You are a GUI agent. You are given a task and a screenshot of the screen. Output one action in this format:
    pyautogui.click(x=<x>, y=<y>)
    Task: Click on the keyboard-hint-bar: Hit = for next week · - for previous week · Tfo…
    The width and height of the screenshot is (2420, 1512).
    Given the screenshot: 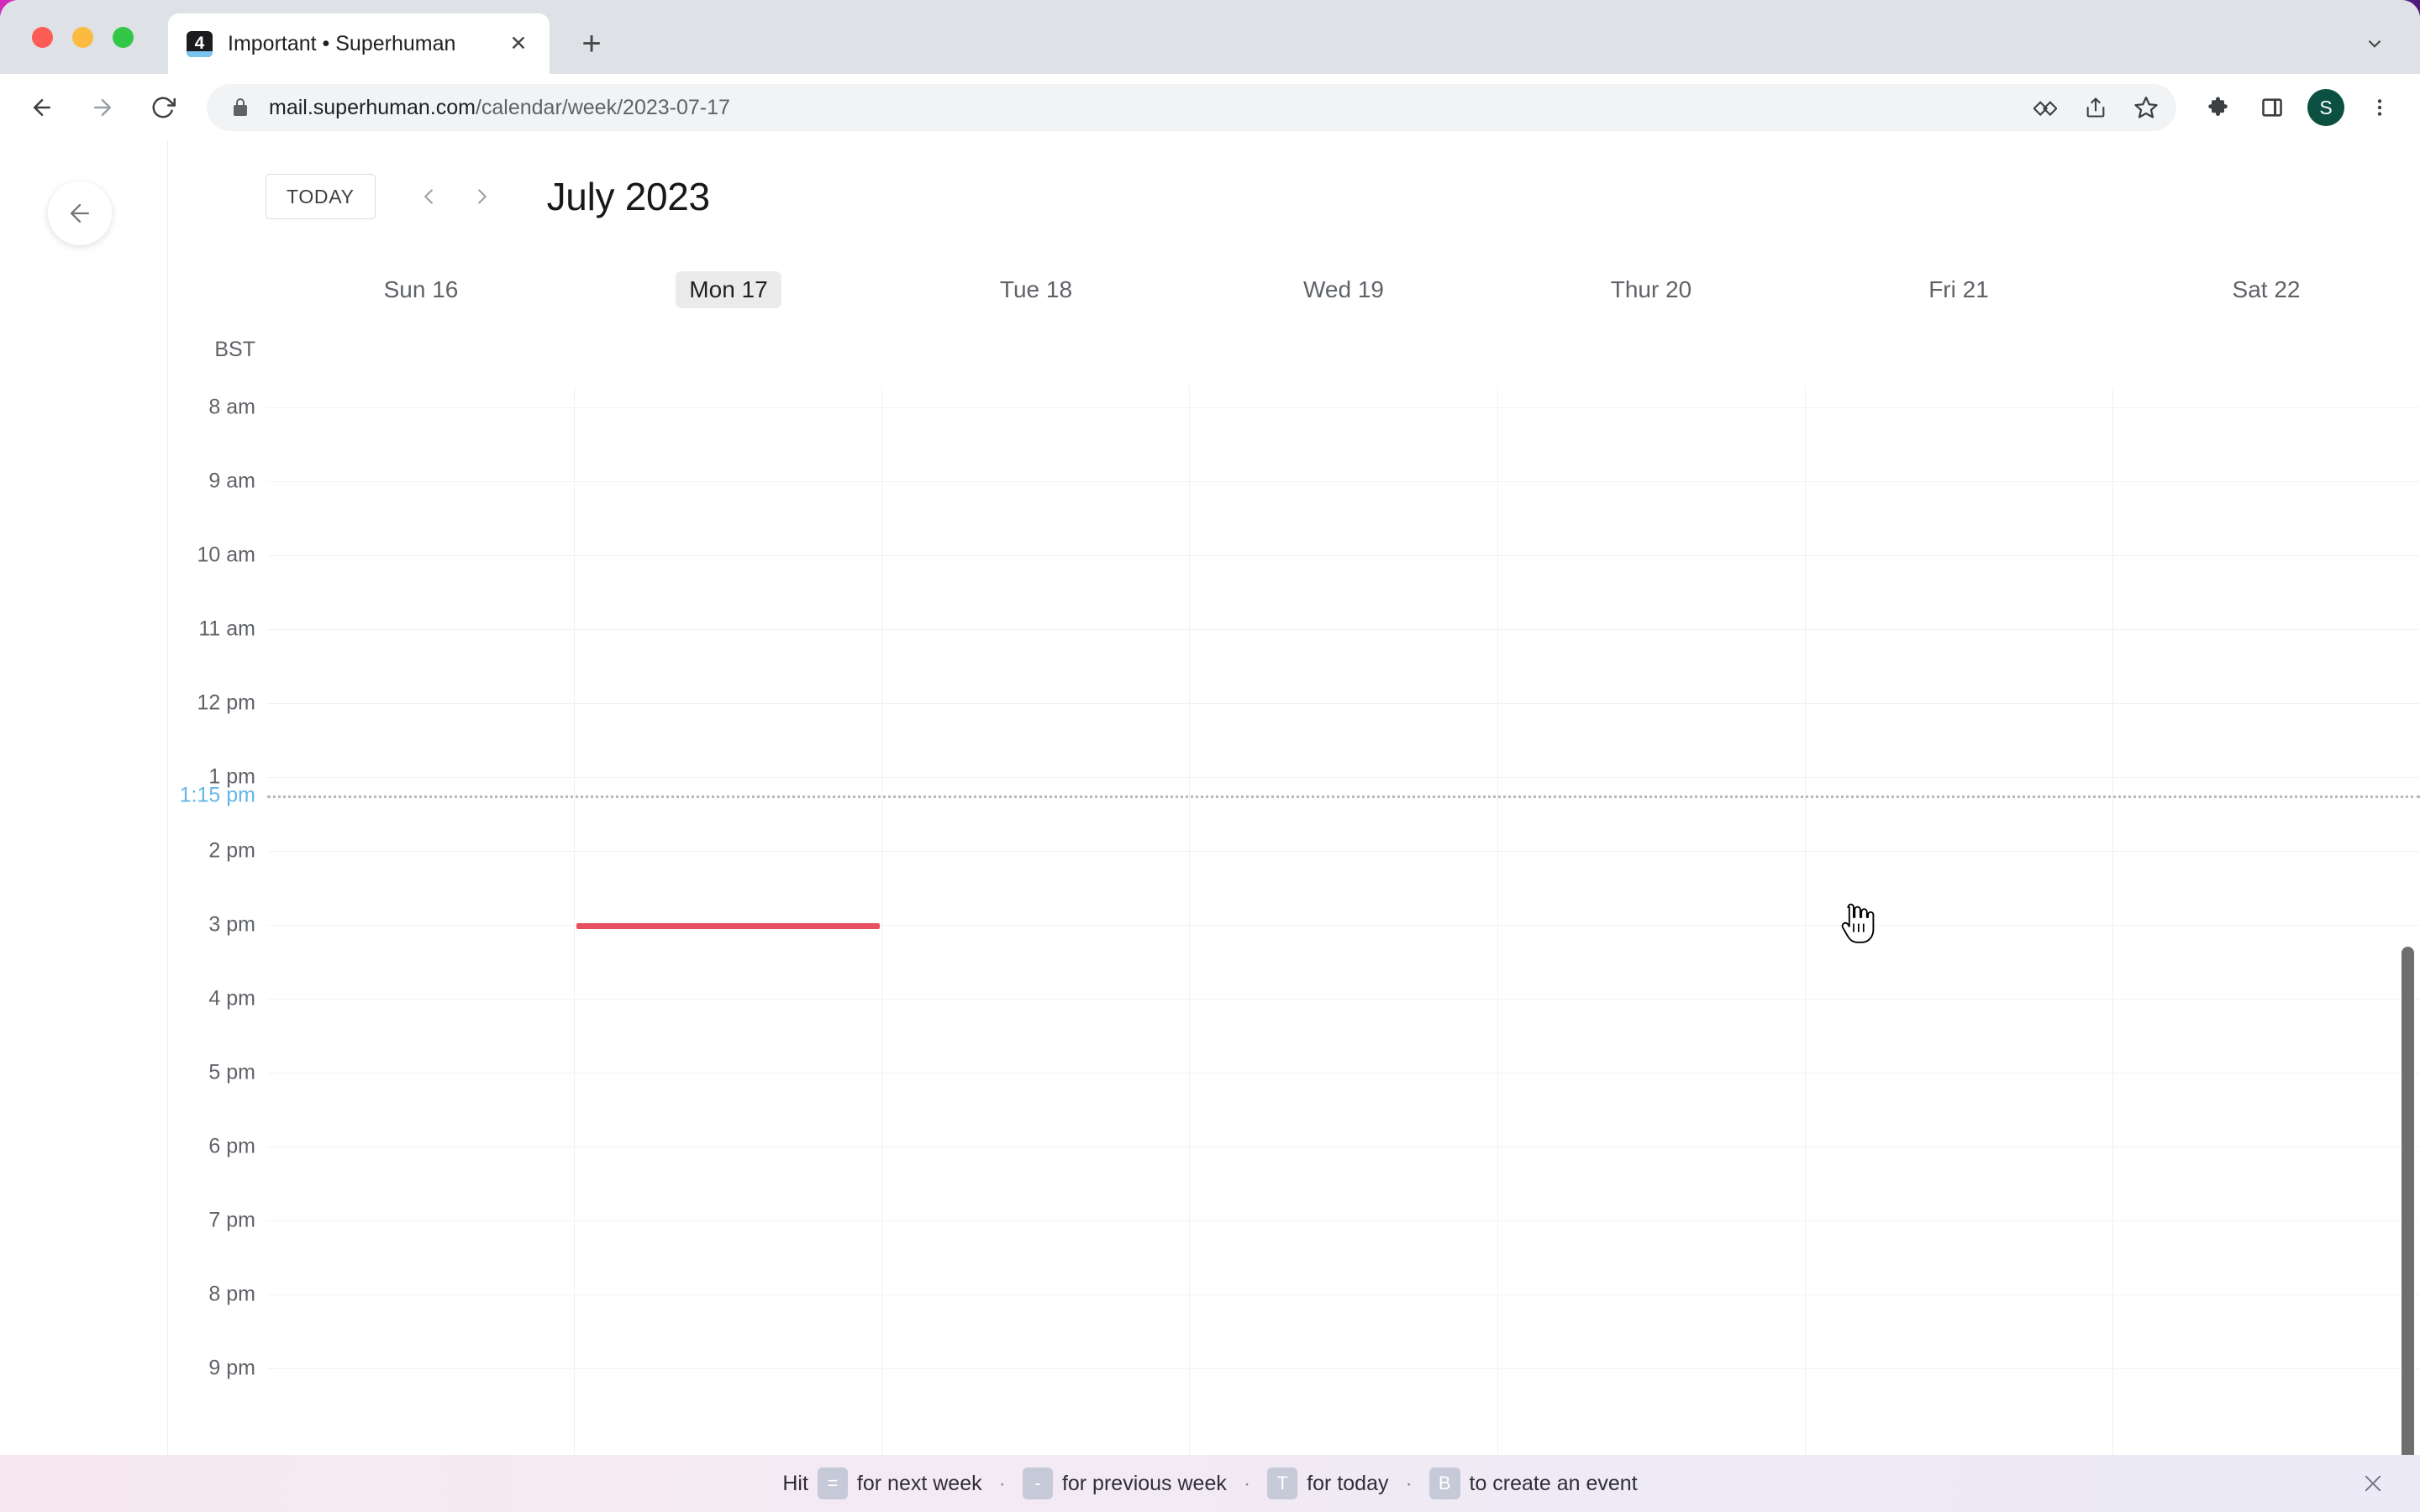 What is the action you would take?
    pyautogui.click(x=1210, y=1483)
    